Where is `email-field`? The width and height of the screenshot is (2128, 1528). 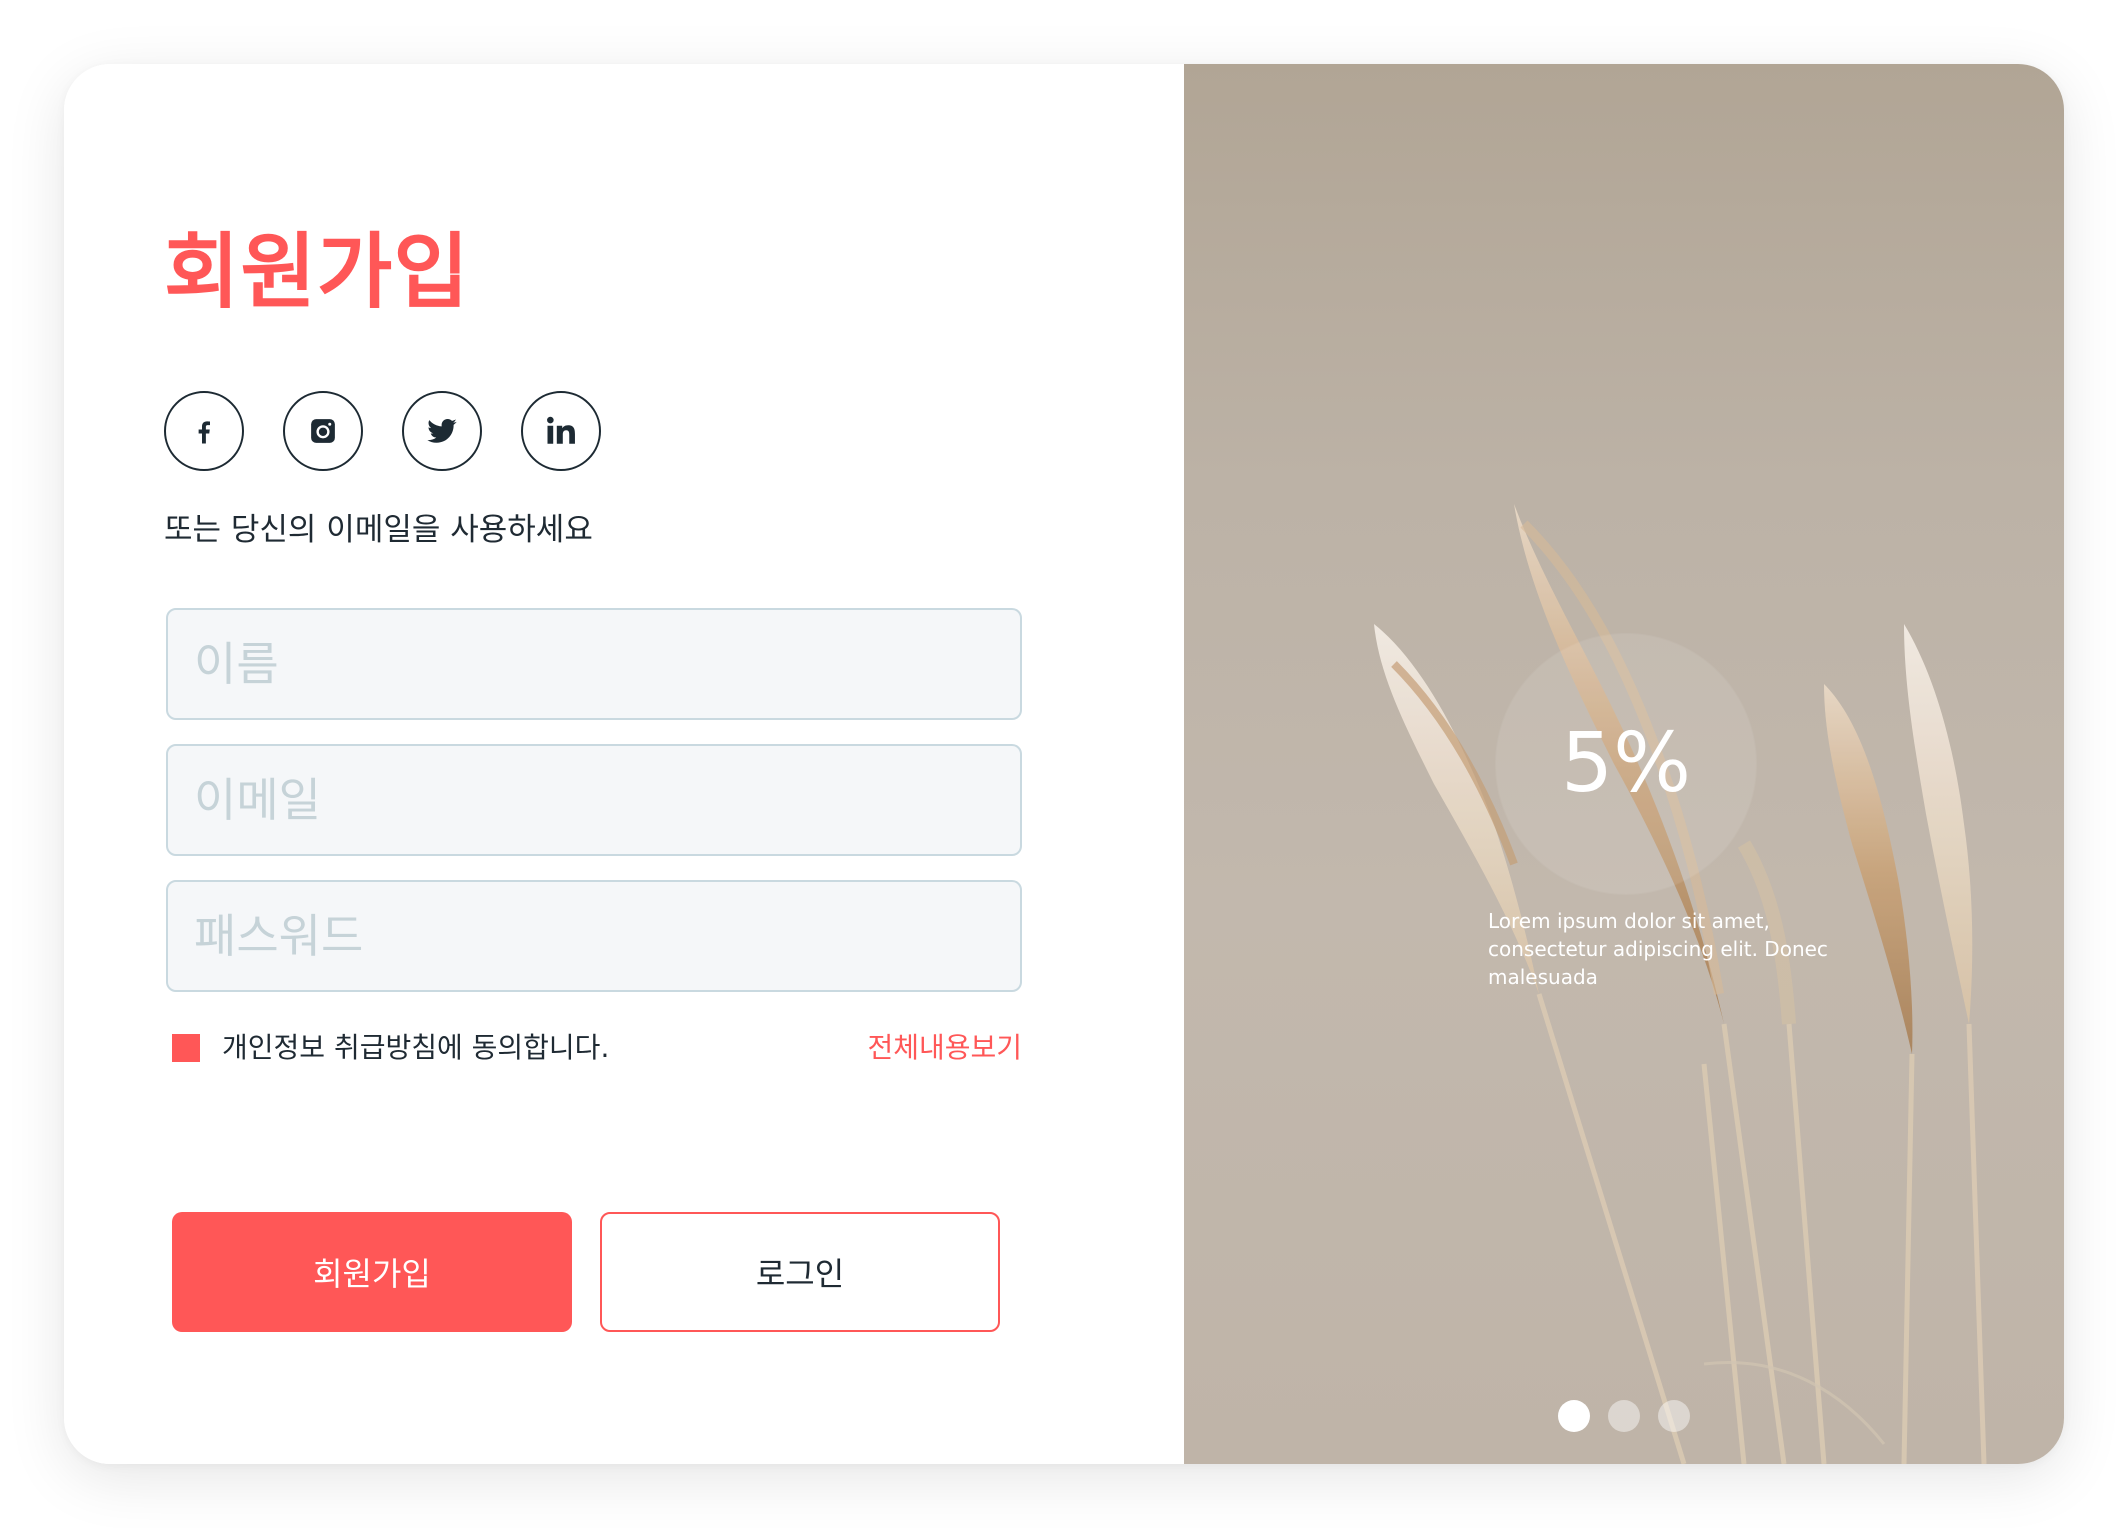 email-field is located at coordinates (594, 800).